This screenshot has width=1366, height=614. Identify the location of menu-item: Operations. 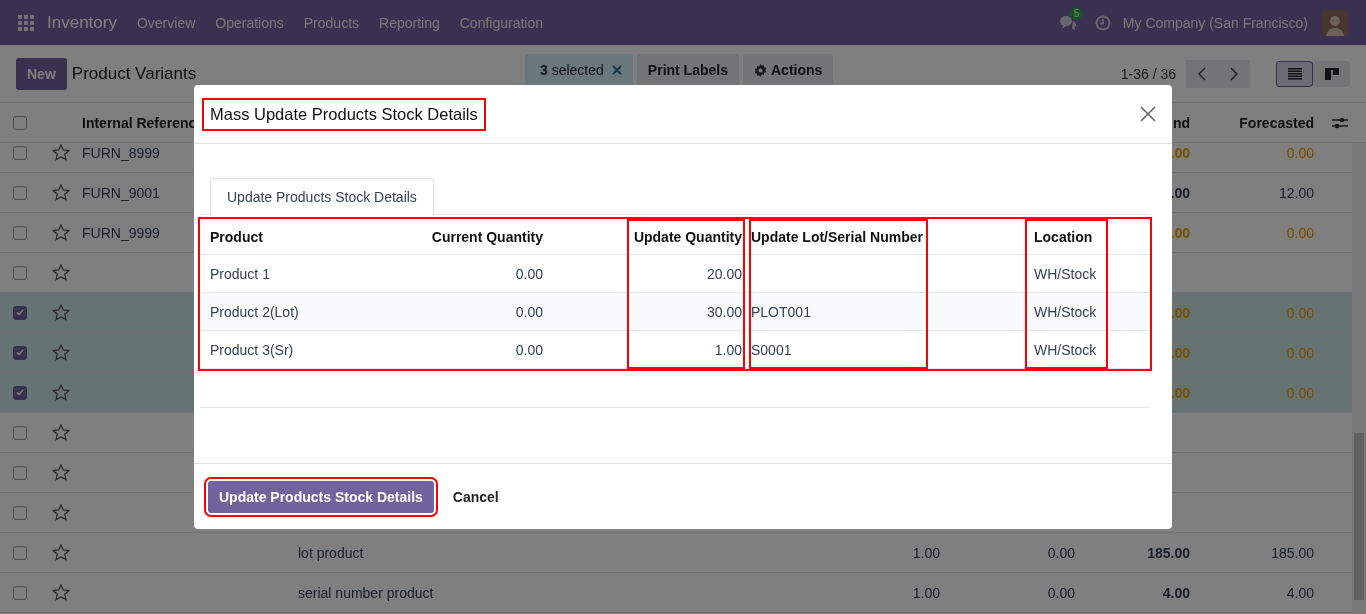
(249, 22).